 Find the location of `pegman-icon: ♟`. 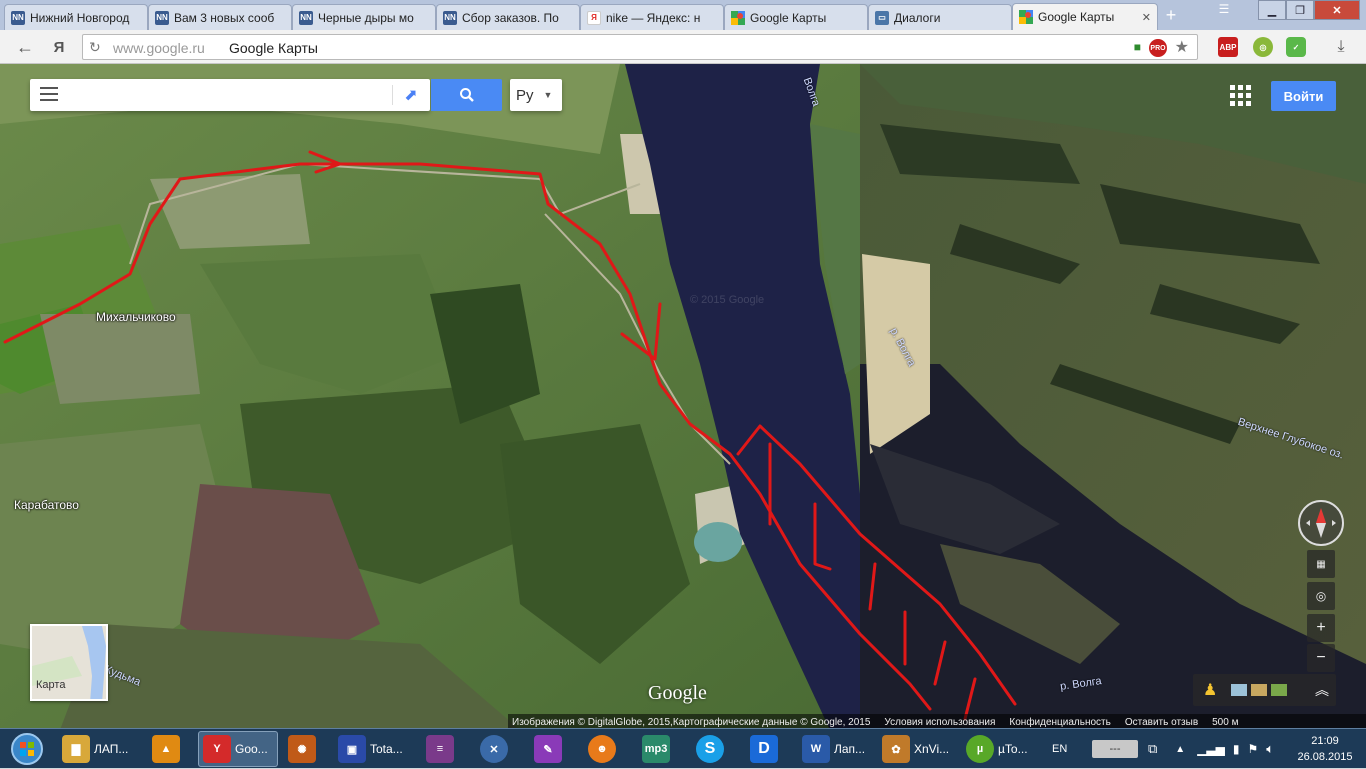

pegman-icon: ♟ is located at coordinates (1210, 690).